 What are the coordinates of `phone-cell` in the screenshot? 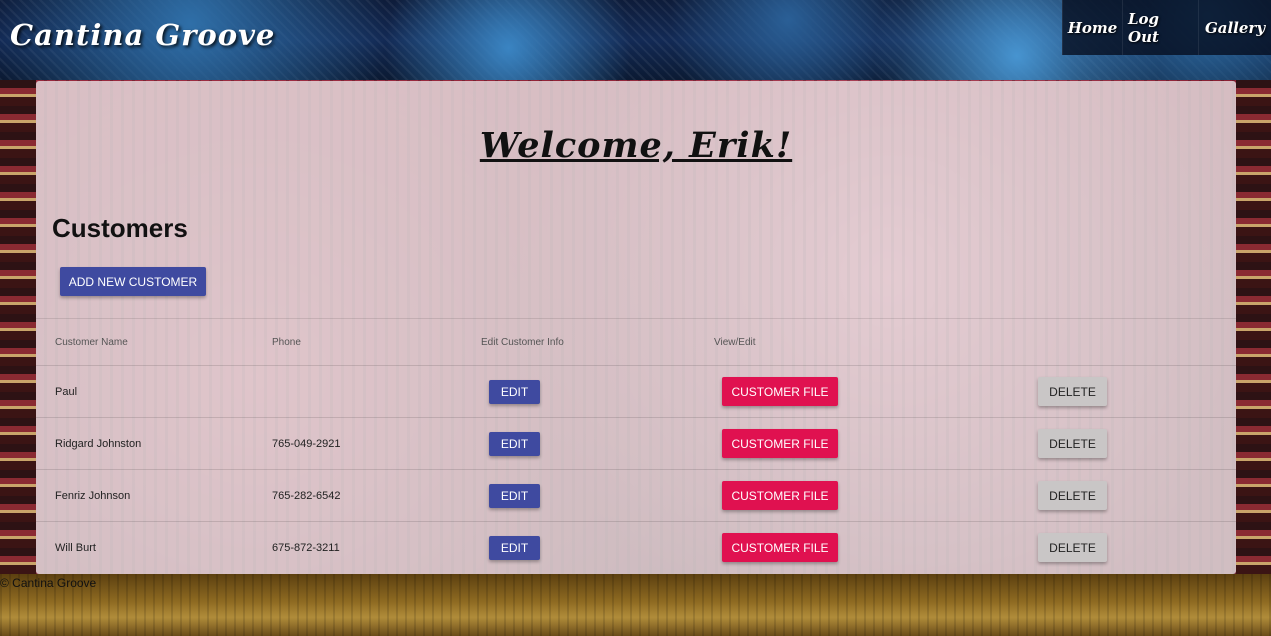 It's located at (376, 391).